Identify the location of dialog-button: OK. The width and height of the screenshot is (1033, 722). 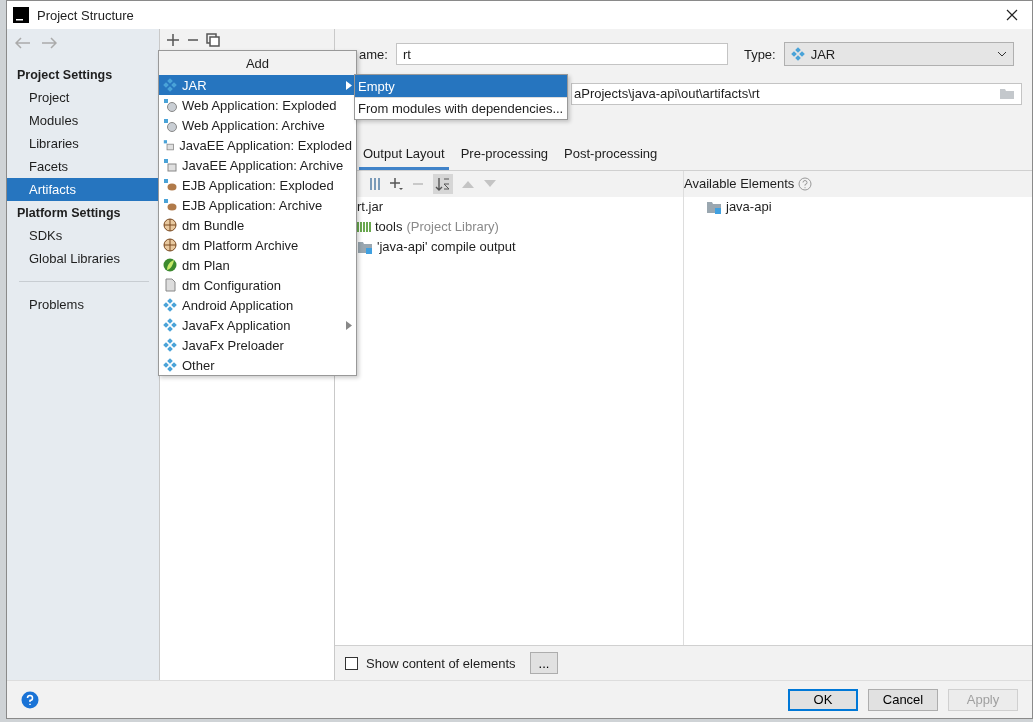
(823, 699).